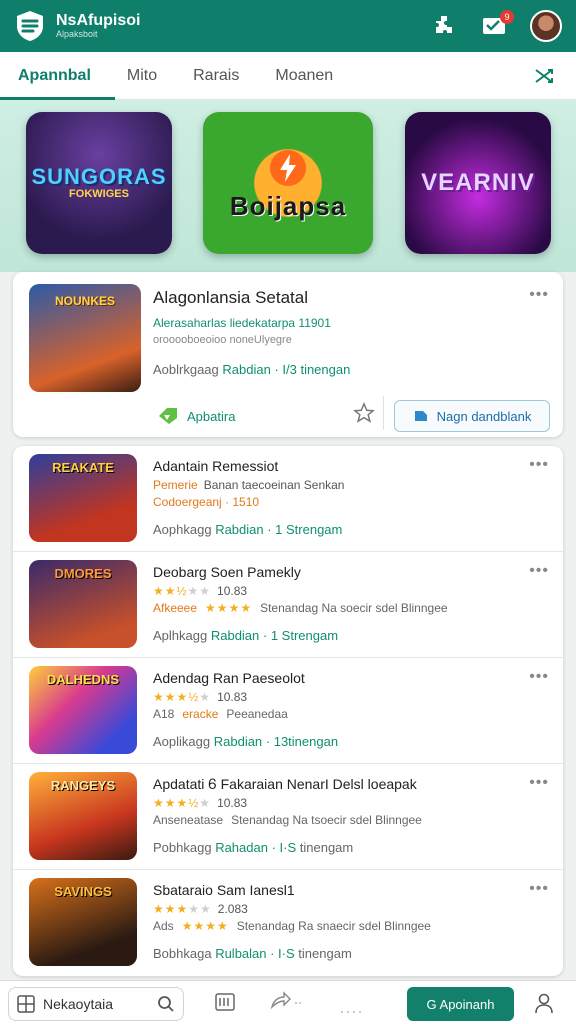  I want to click on app-meta-suffix: tinengam, so click(325, 953).